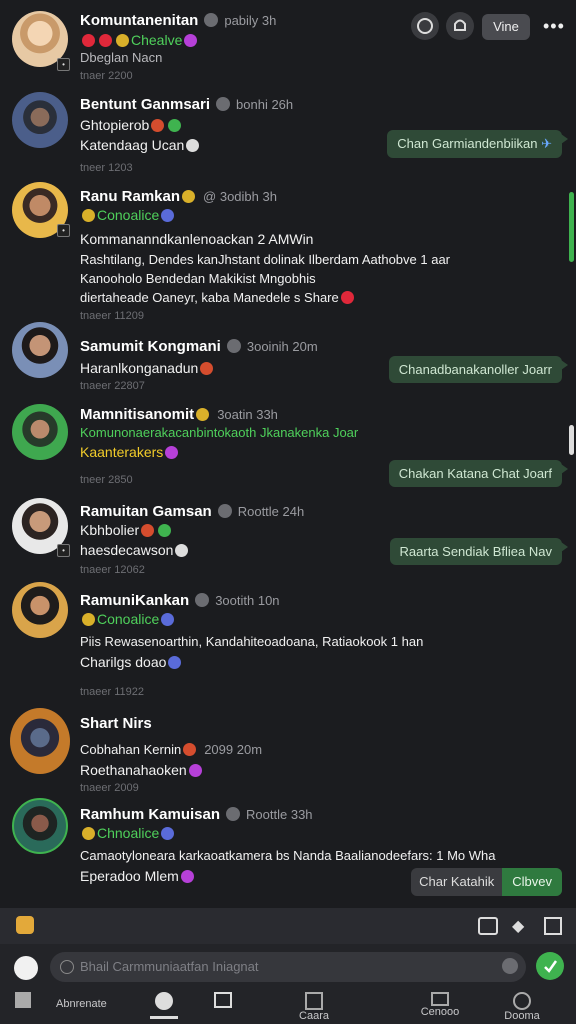  I want to click on timestamp: tnaeer 2009, so click(109, 788).